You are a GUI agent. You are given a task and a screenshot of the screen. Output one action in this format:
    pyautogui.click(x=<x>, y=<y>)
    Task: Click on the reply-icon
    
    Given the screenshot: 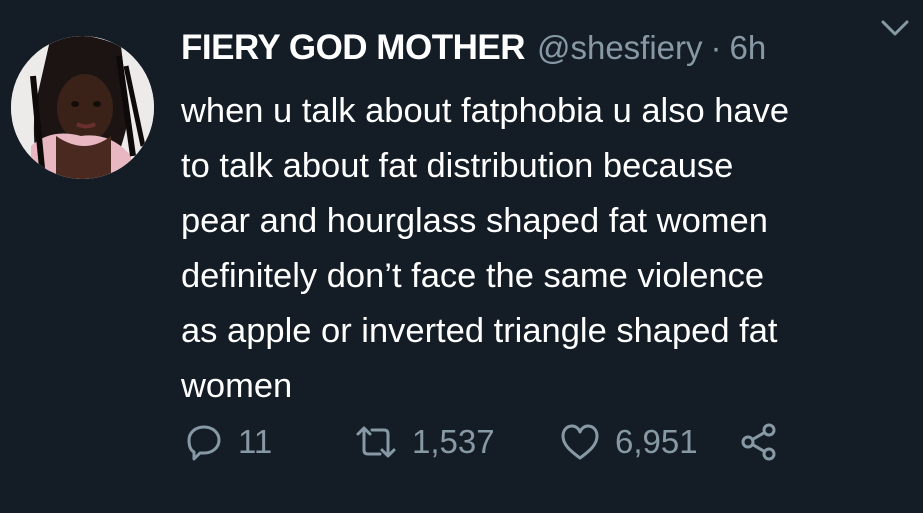 What is the action you would take?
    pyautogui.click(x=204, y=443)
    